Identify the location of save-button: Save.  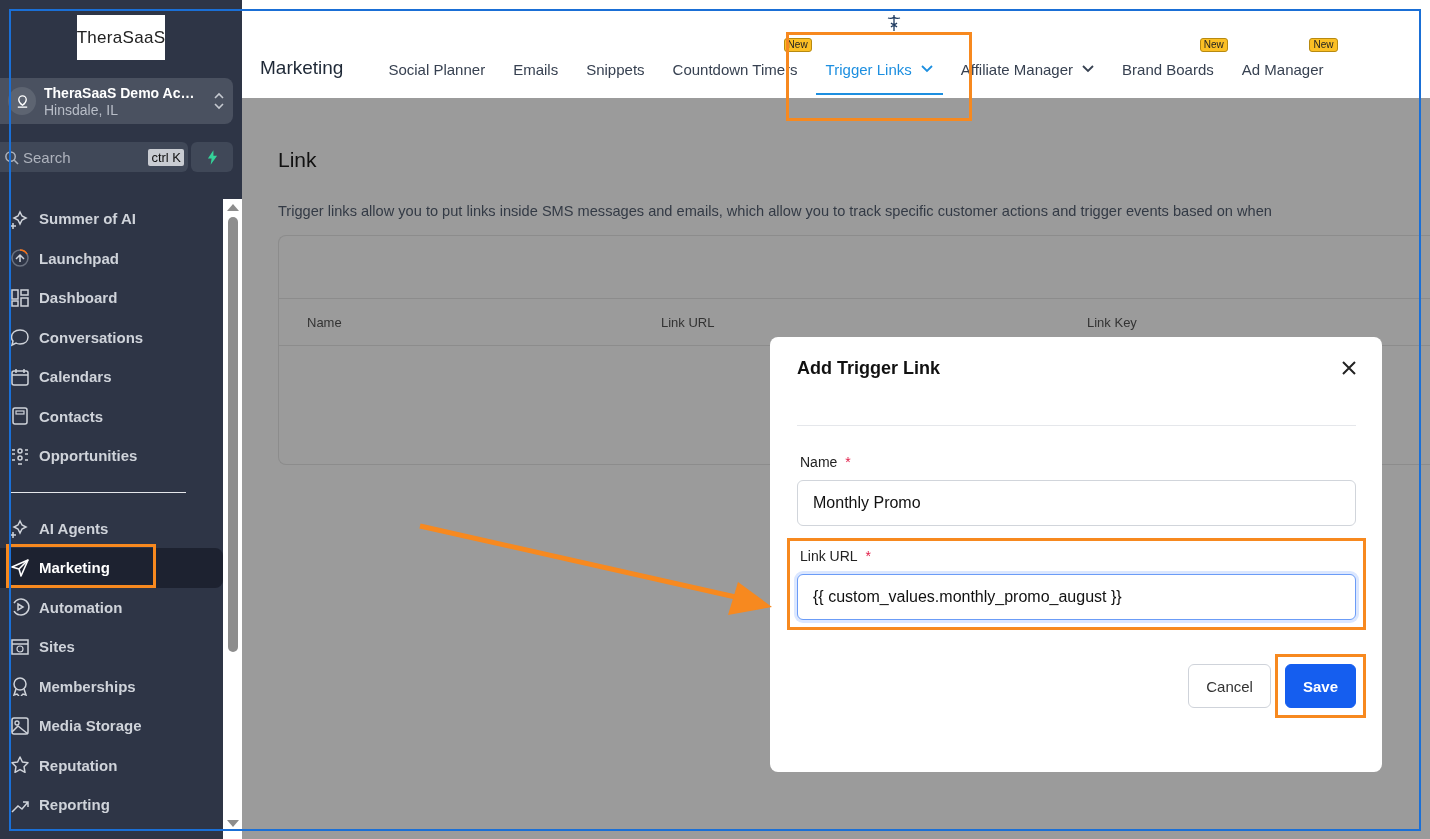
(1320, 686).